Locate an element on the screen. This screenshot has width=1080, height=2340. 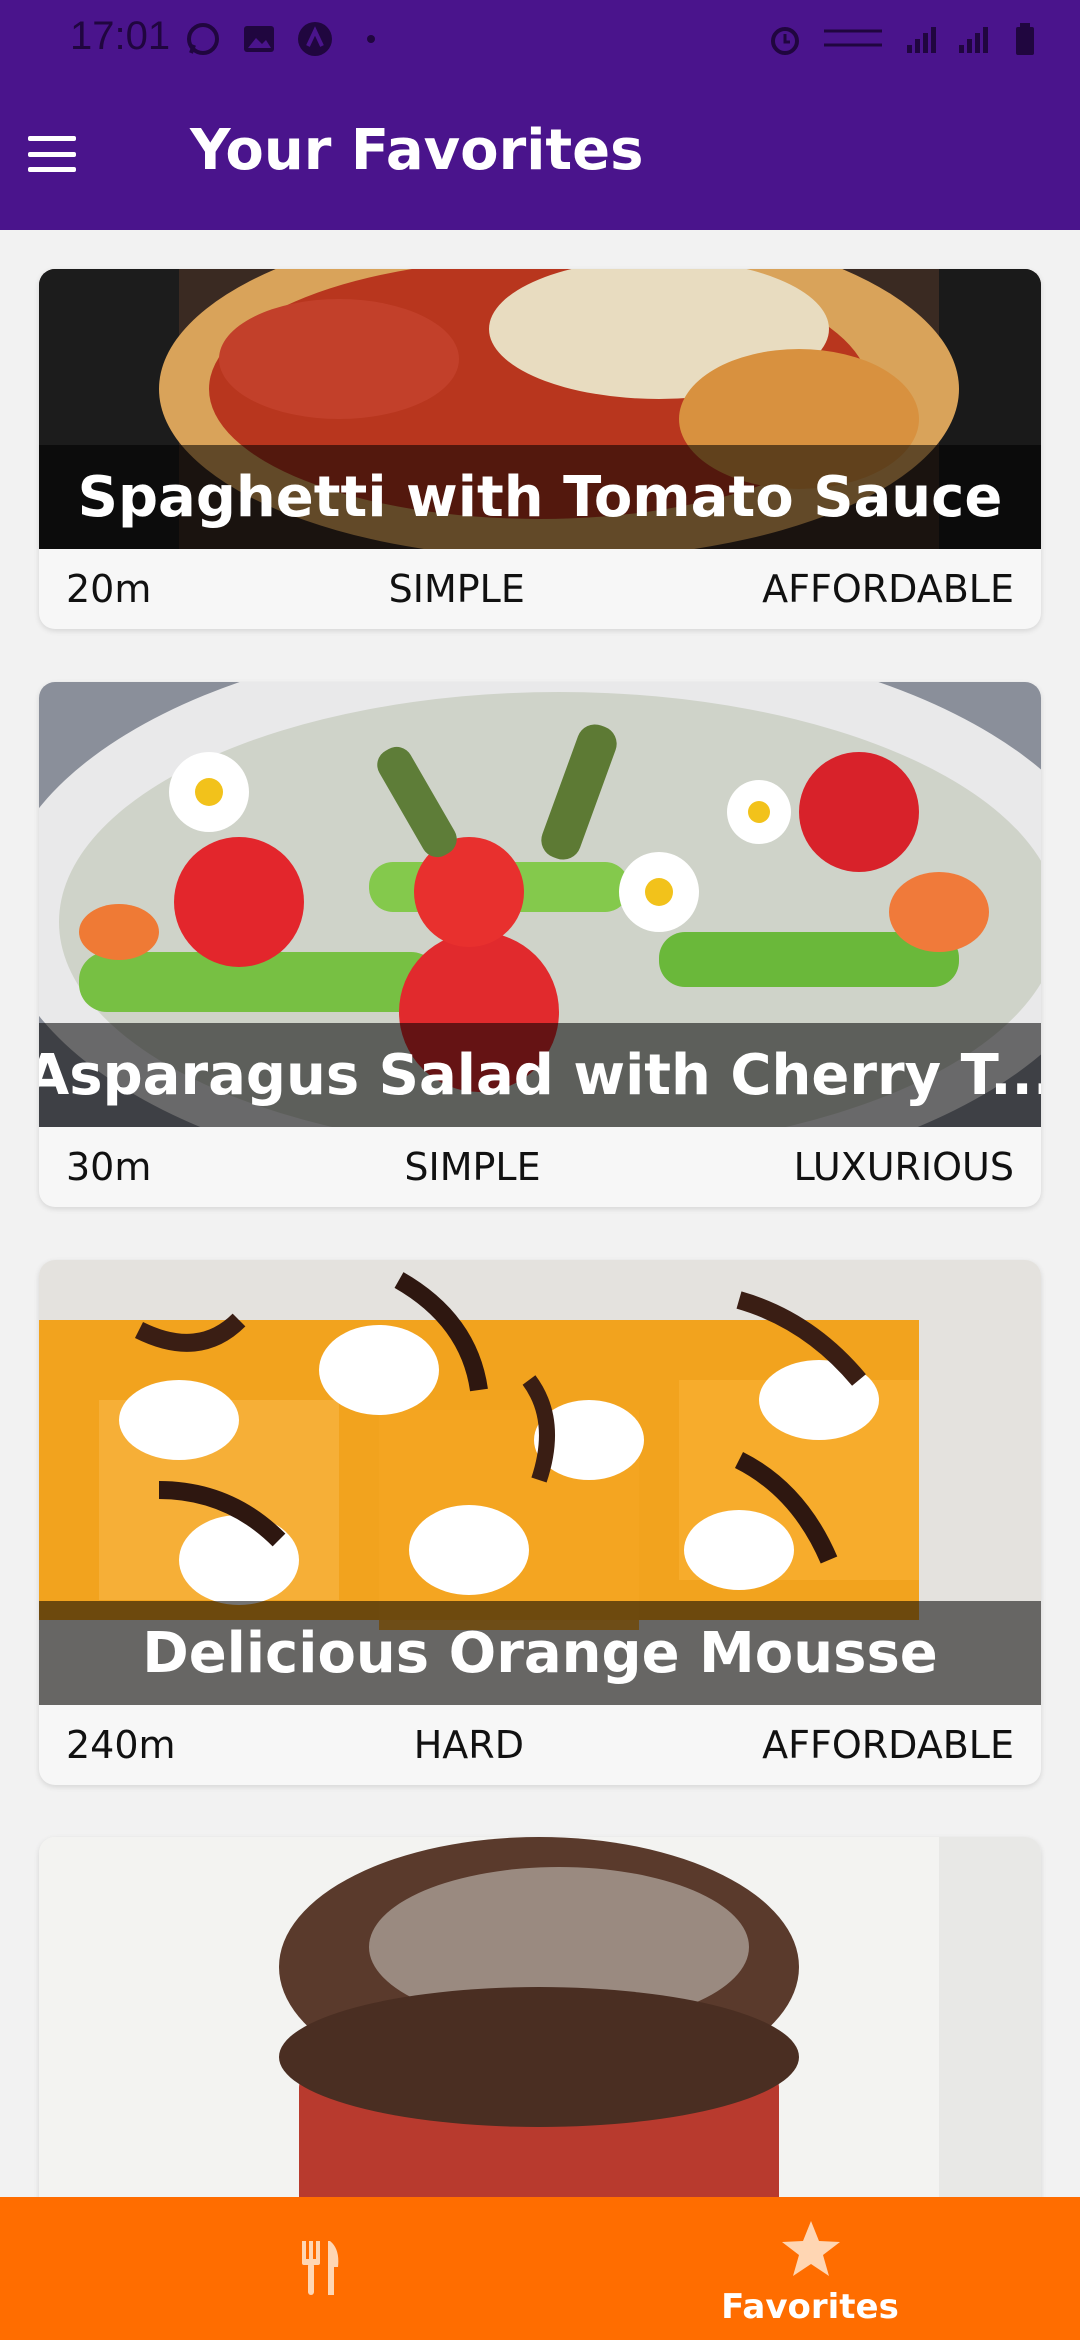
meal-complexity: HARD is located at coordinates (468, 1745).